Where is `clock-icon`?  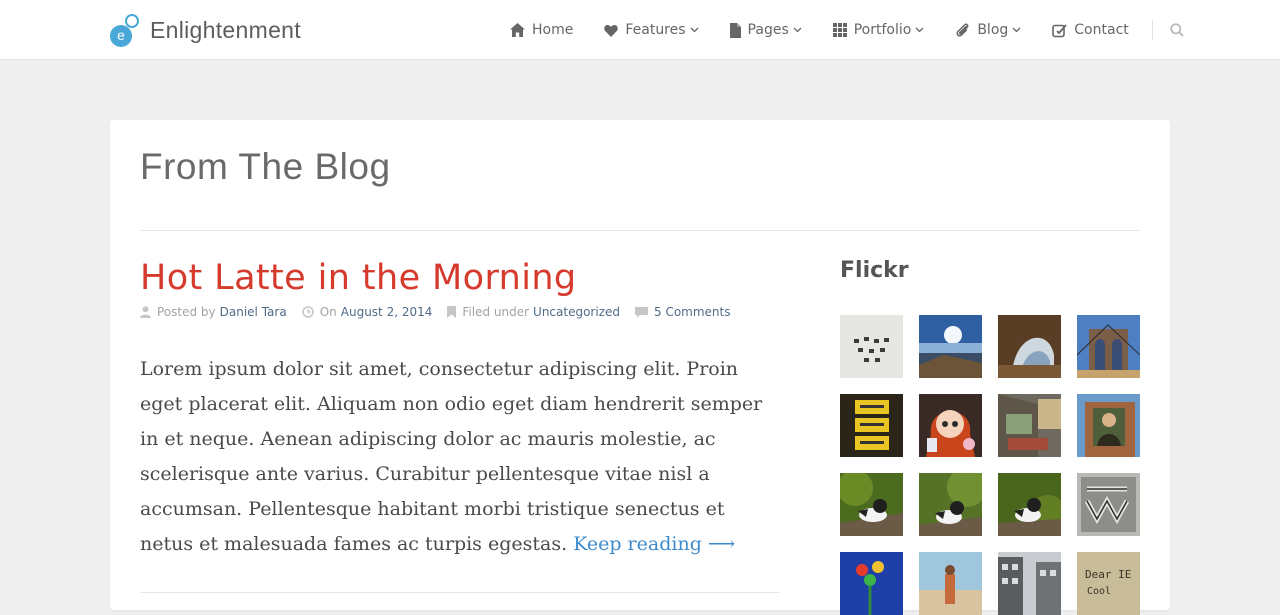
clock-icon is located at coordinates (307, 312).